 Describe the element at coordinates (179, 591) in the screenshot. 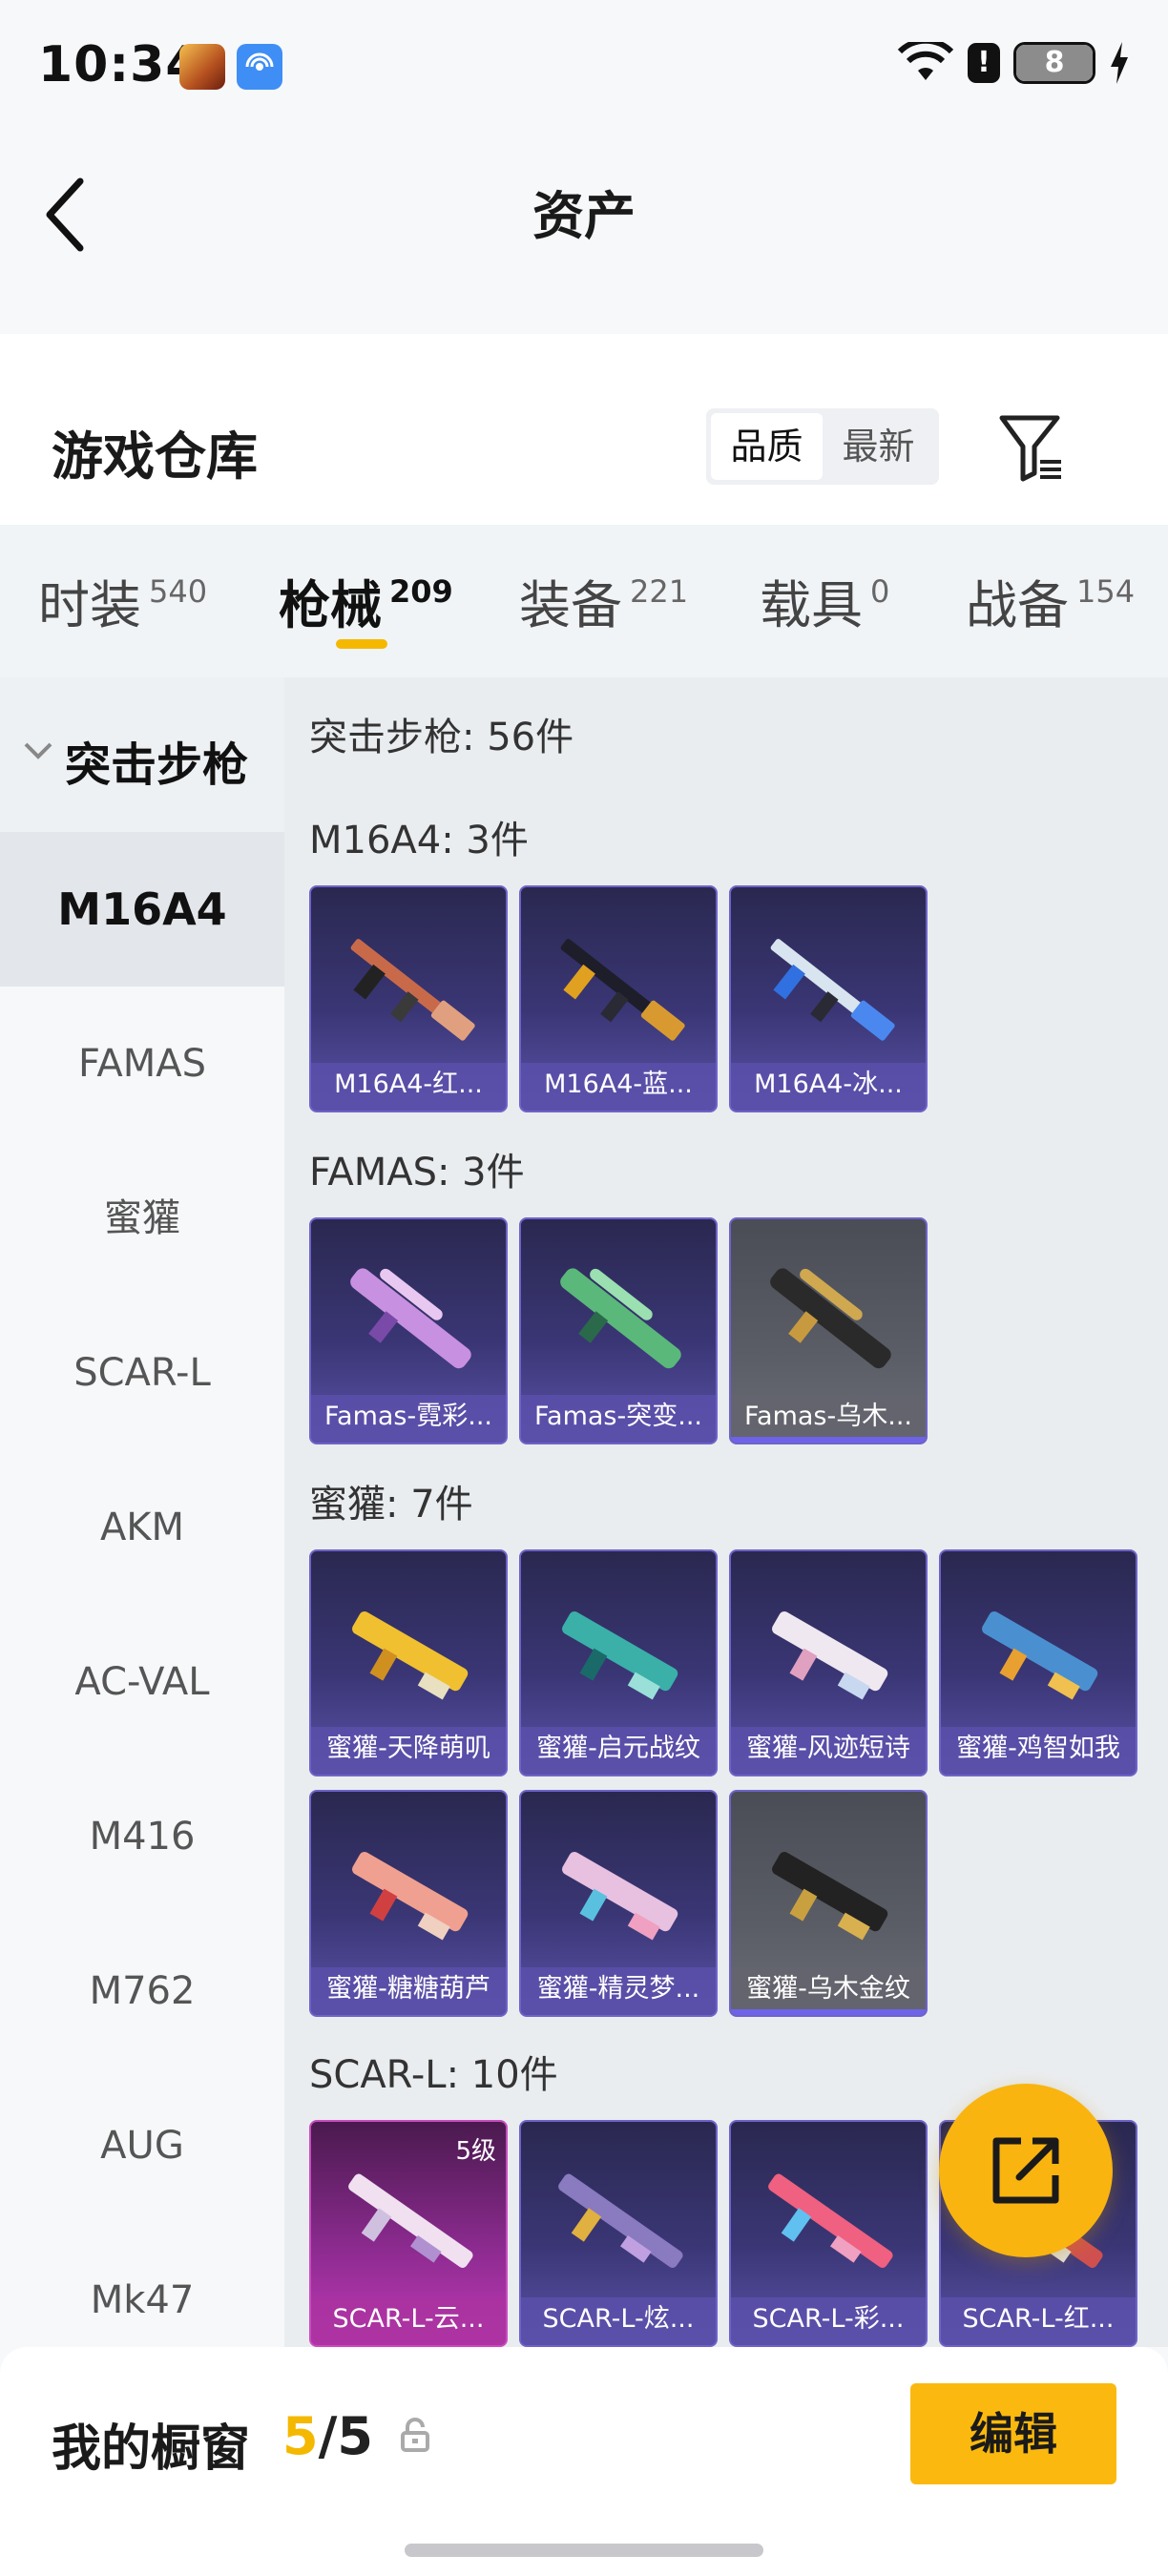

I see `tab-count: 540` at that location.